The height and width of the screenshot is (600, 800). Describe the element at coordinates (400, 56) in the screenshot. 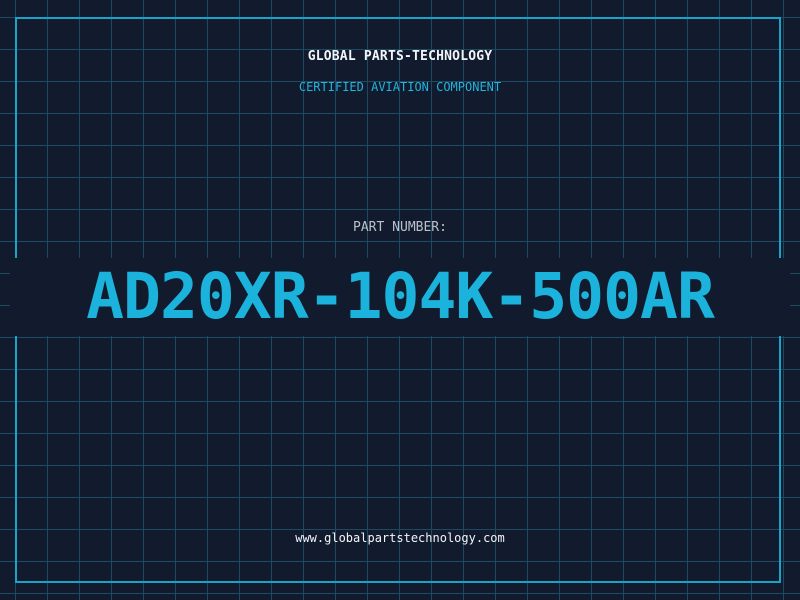

I see `company-name: GLOBAL PARTS-TECHNOLOGY` at that location.